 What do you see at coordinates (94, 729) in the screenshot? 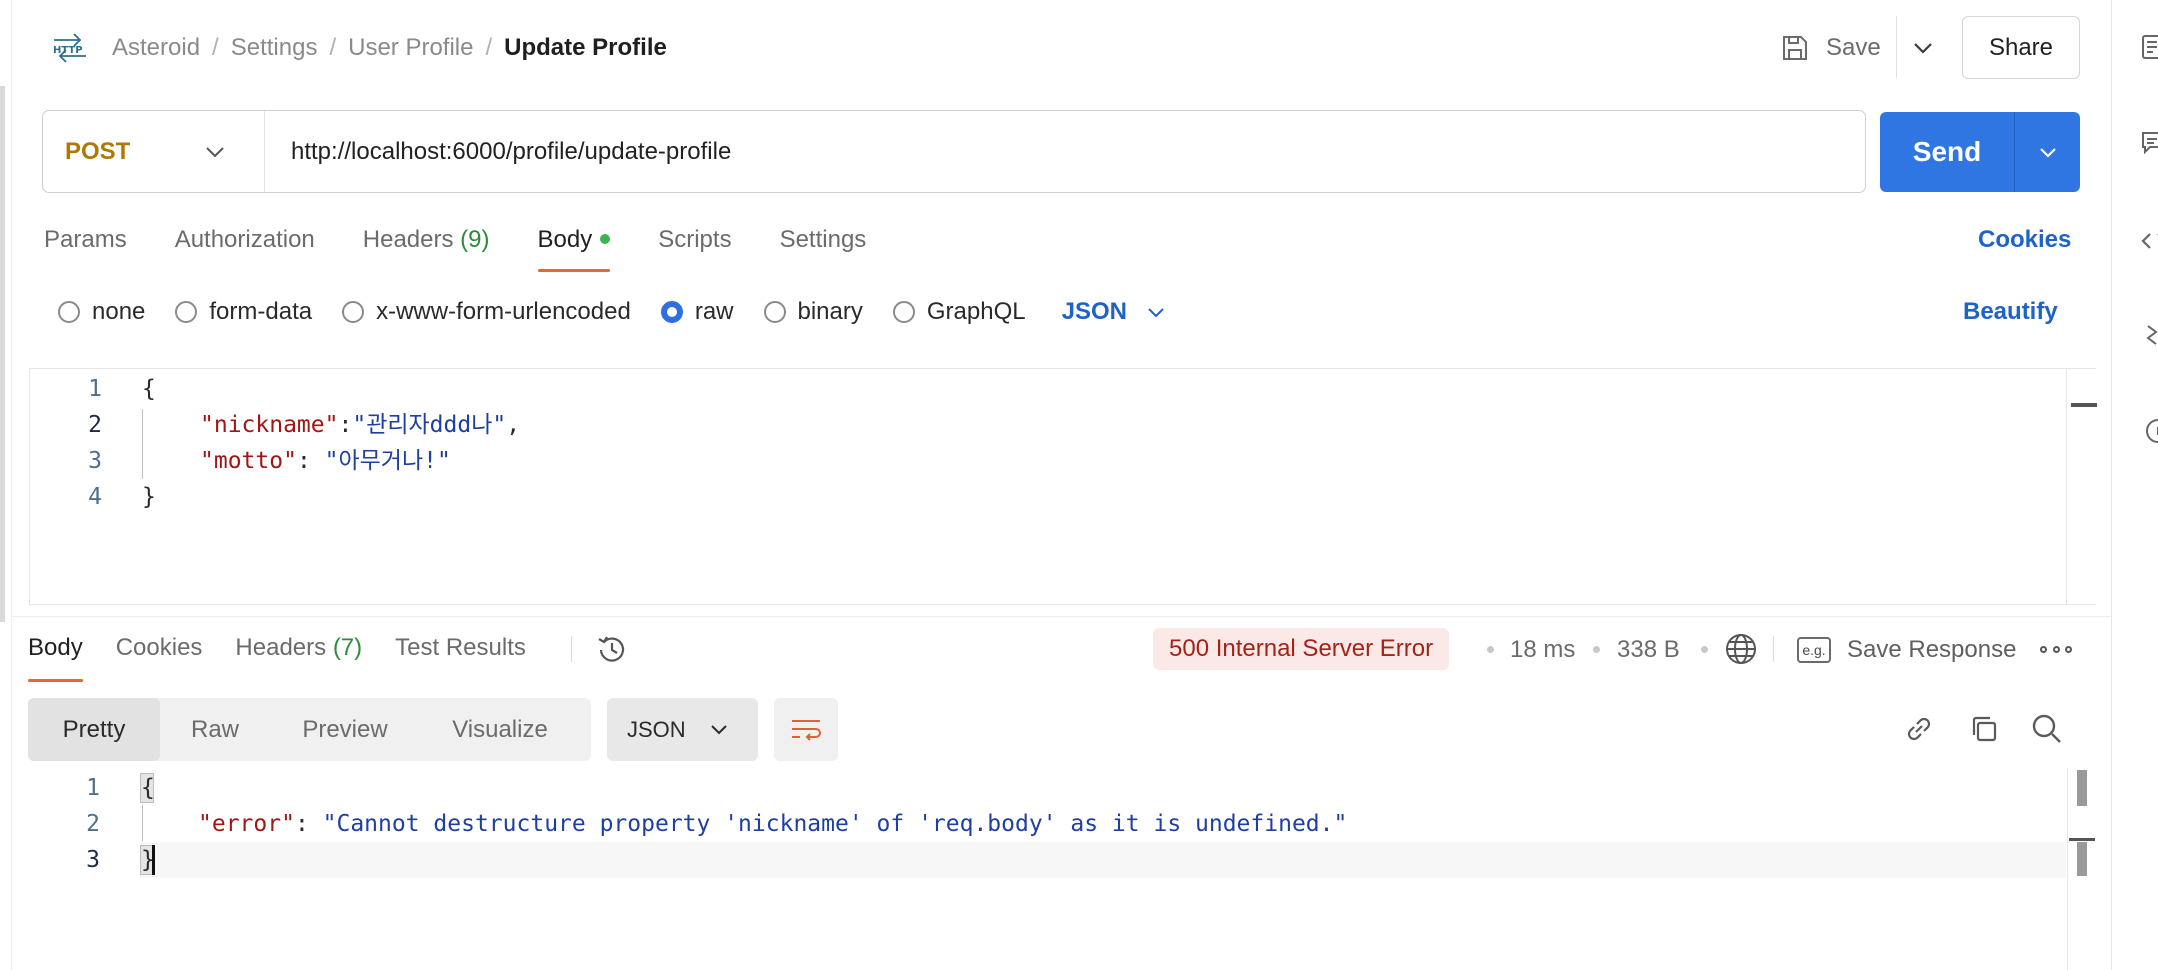
I see `view-mode-pretty: Pretty` at bounding box center [94, 729].